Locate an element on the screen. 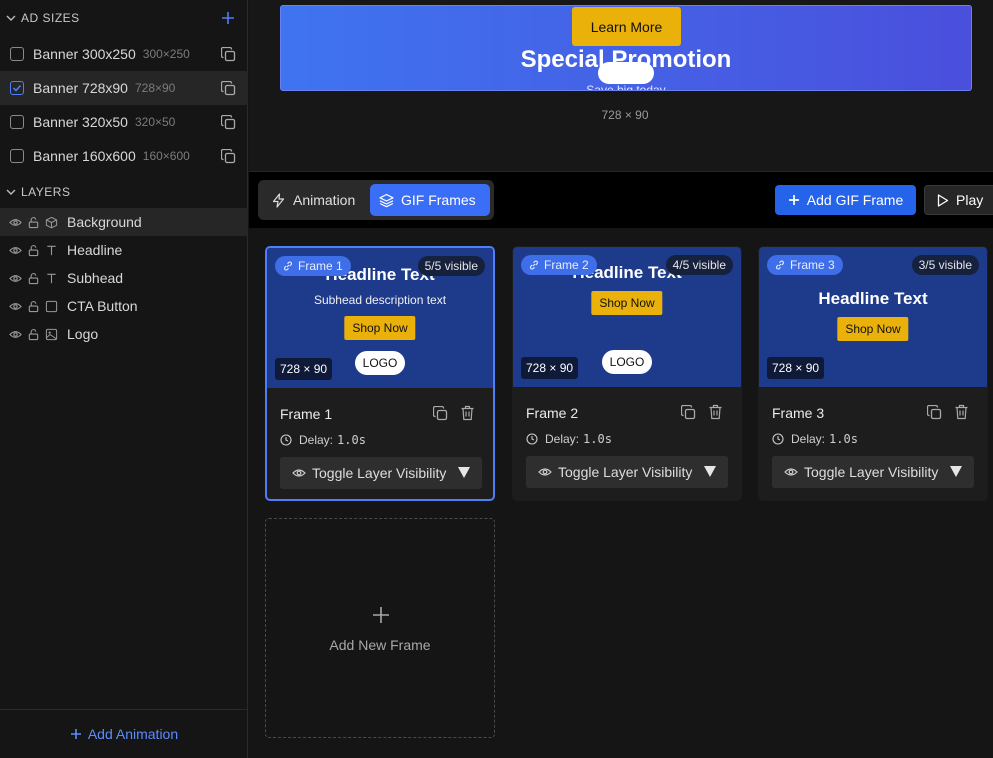 The width and height of the screenshot is (993, 758). layer-item: CTA Button is located at coordinates (124, 306).